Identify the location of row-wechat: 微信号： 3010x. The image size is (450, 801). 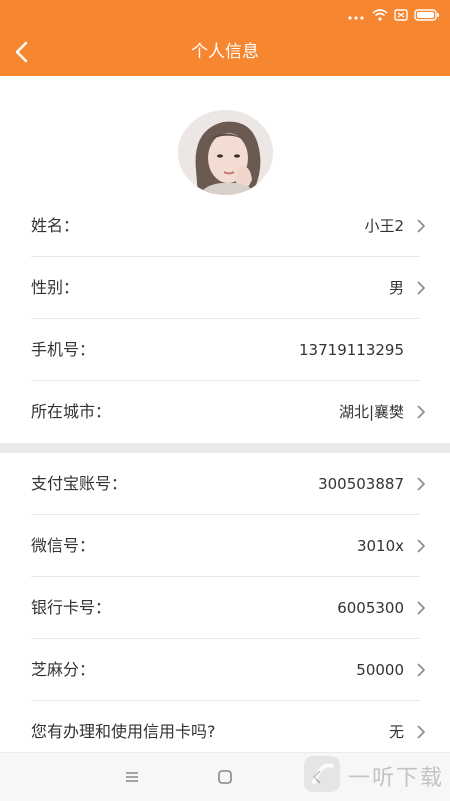
(225, 546).